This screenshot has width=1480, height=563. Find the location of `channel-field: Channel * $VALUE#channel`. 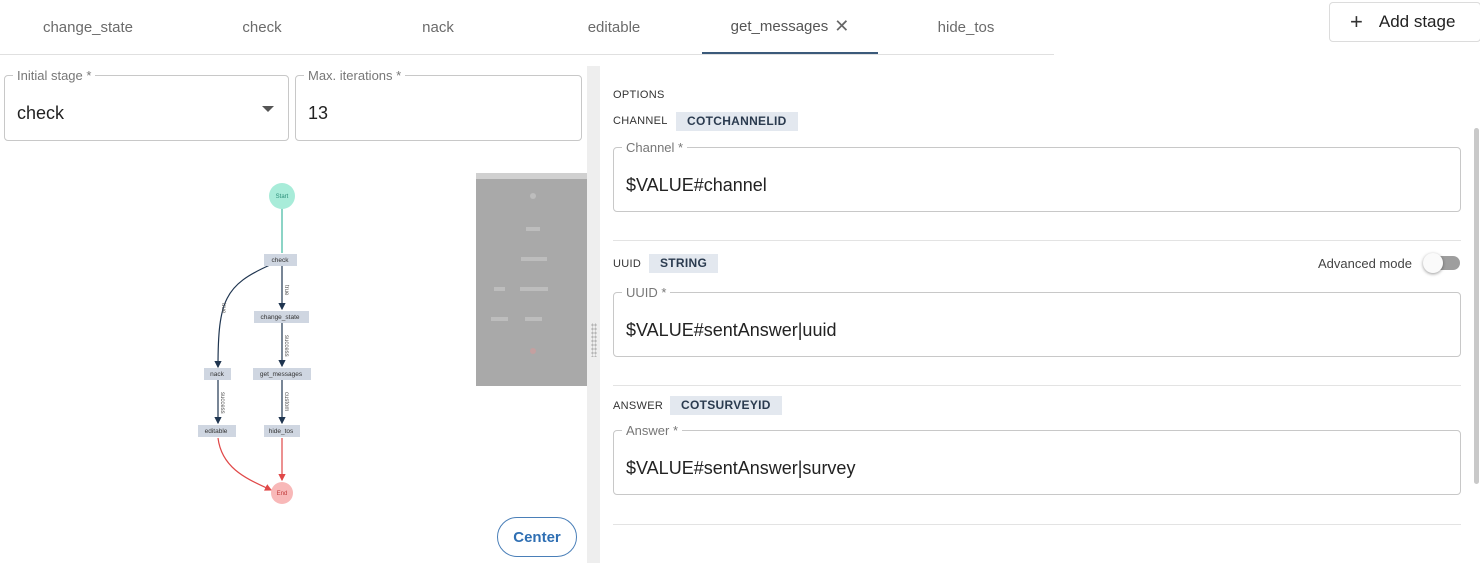

channel-field: Channel * $VALUE#channel is located at coordinates (1037, 176).